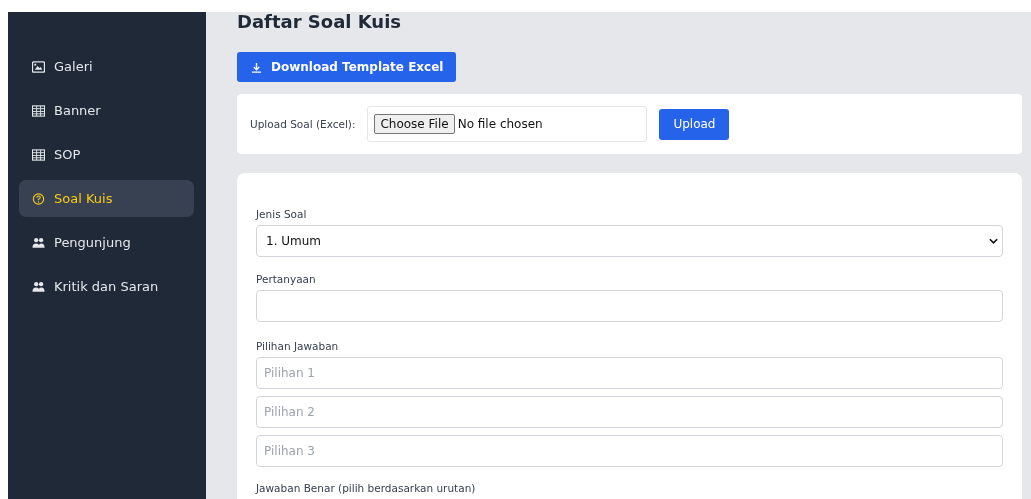  I want to click on sidebar-item: Soal Kuis, so click(106, 198).